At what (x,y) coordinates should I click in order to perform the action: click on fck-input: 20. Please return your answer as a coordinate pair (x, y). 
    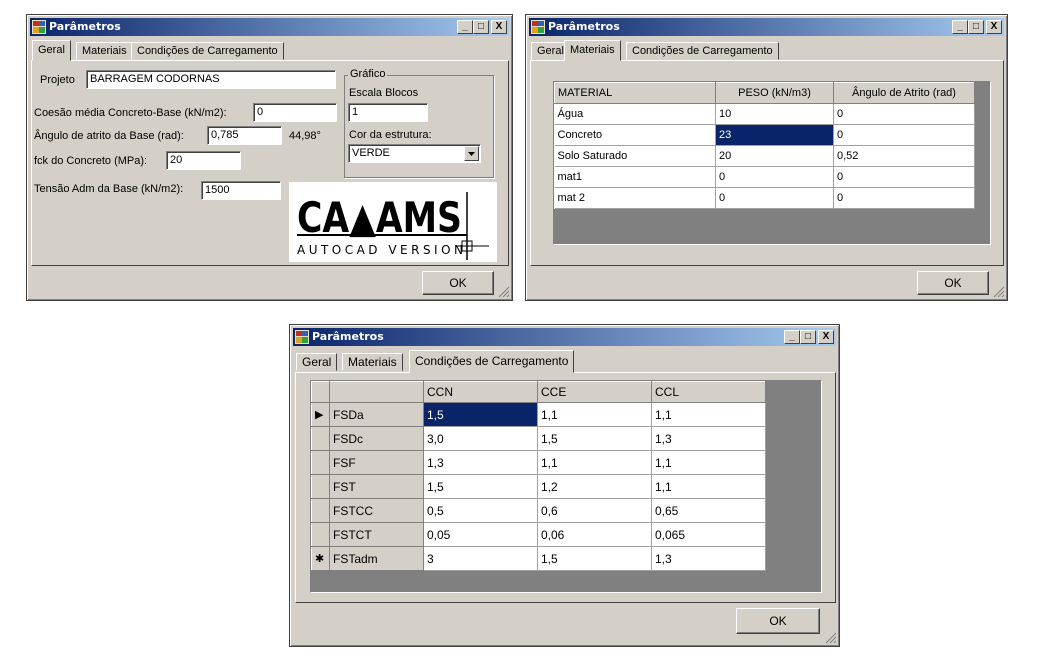
    Looking at the image, I should click on (203, 160).